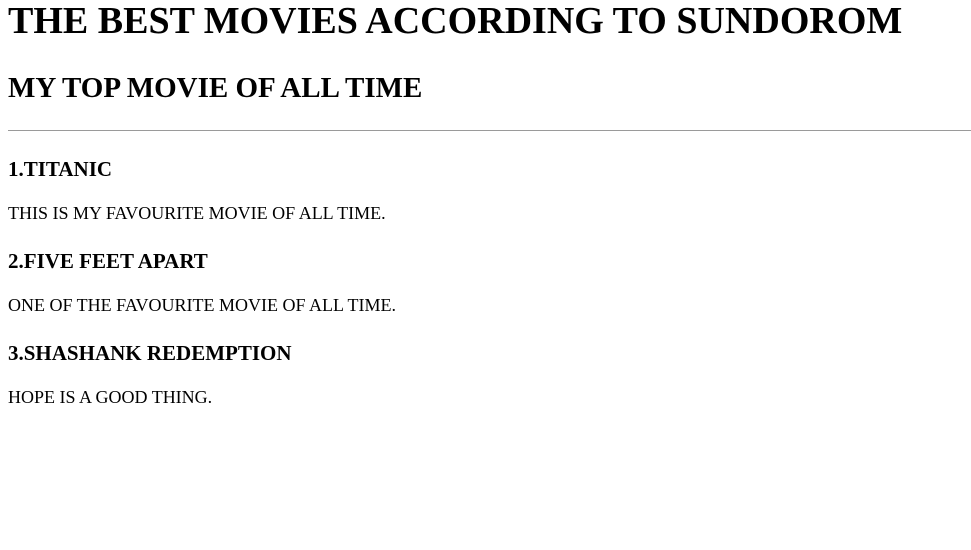  What do you see at coordinates (202, 305) in the screenshot?
I see `movie-description-2: ONE OF THE FAVOURITE MOVIE OF ALL TIME.` at bounding box center [202, 305].